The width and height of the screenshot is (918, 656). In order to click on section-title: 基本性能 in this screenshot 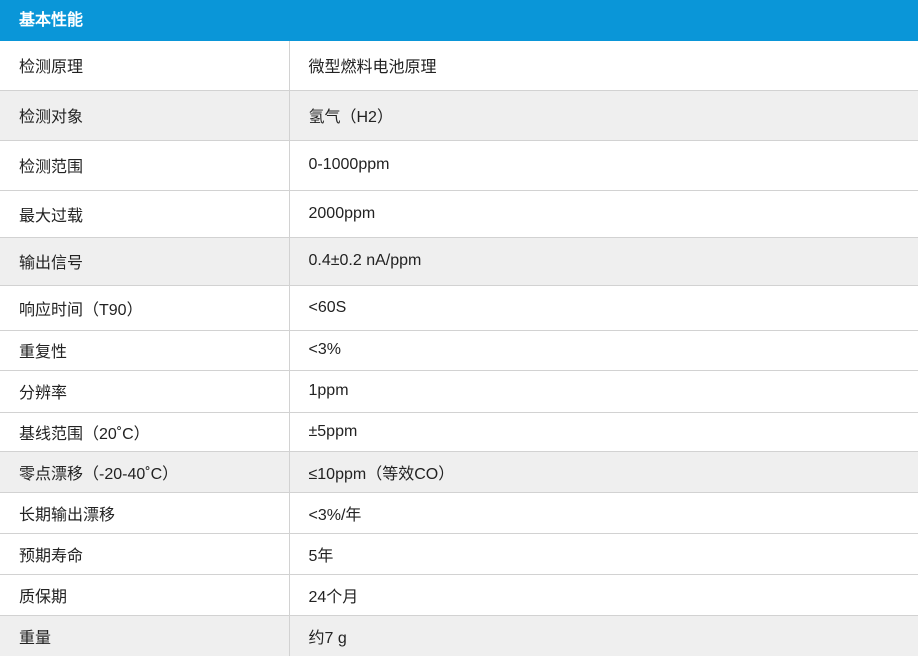, I will do `click(459, 20)`.